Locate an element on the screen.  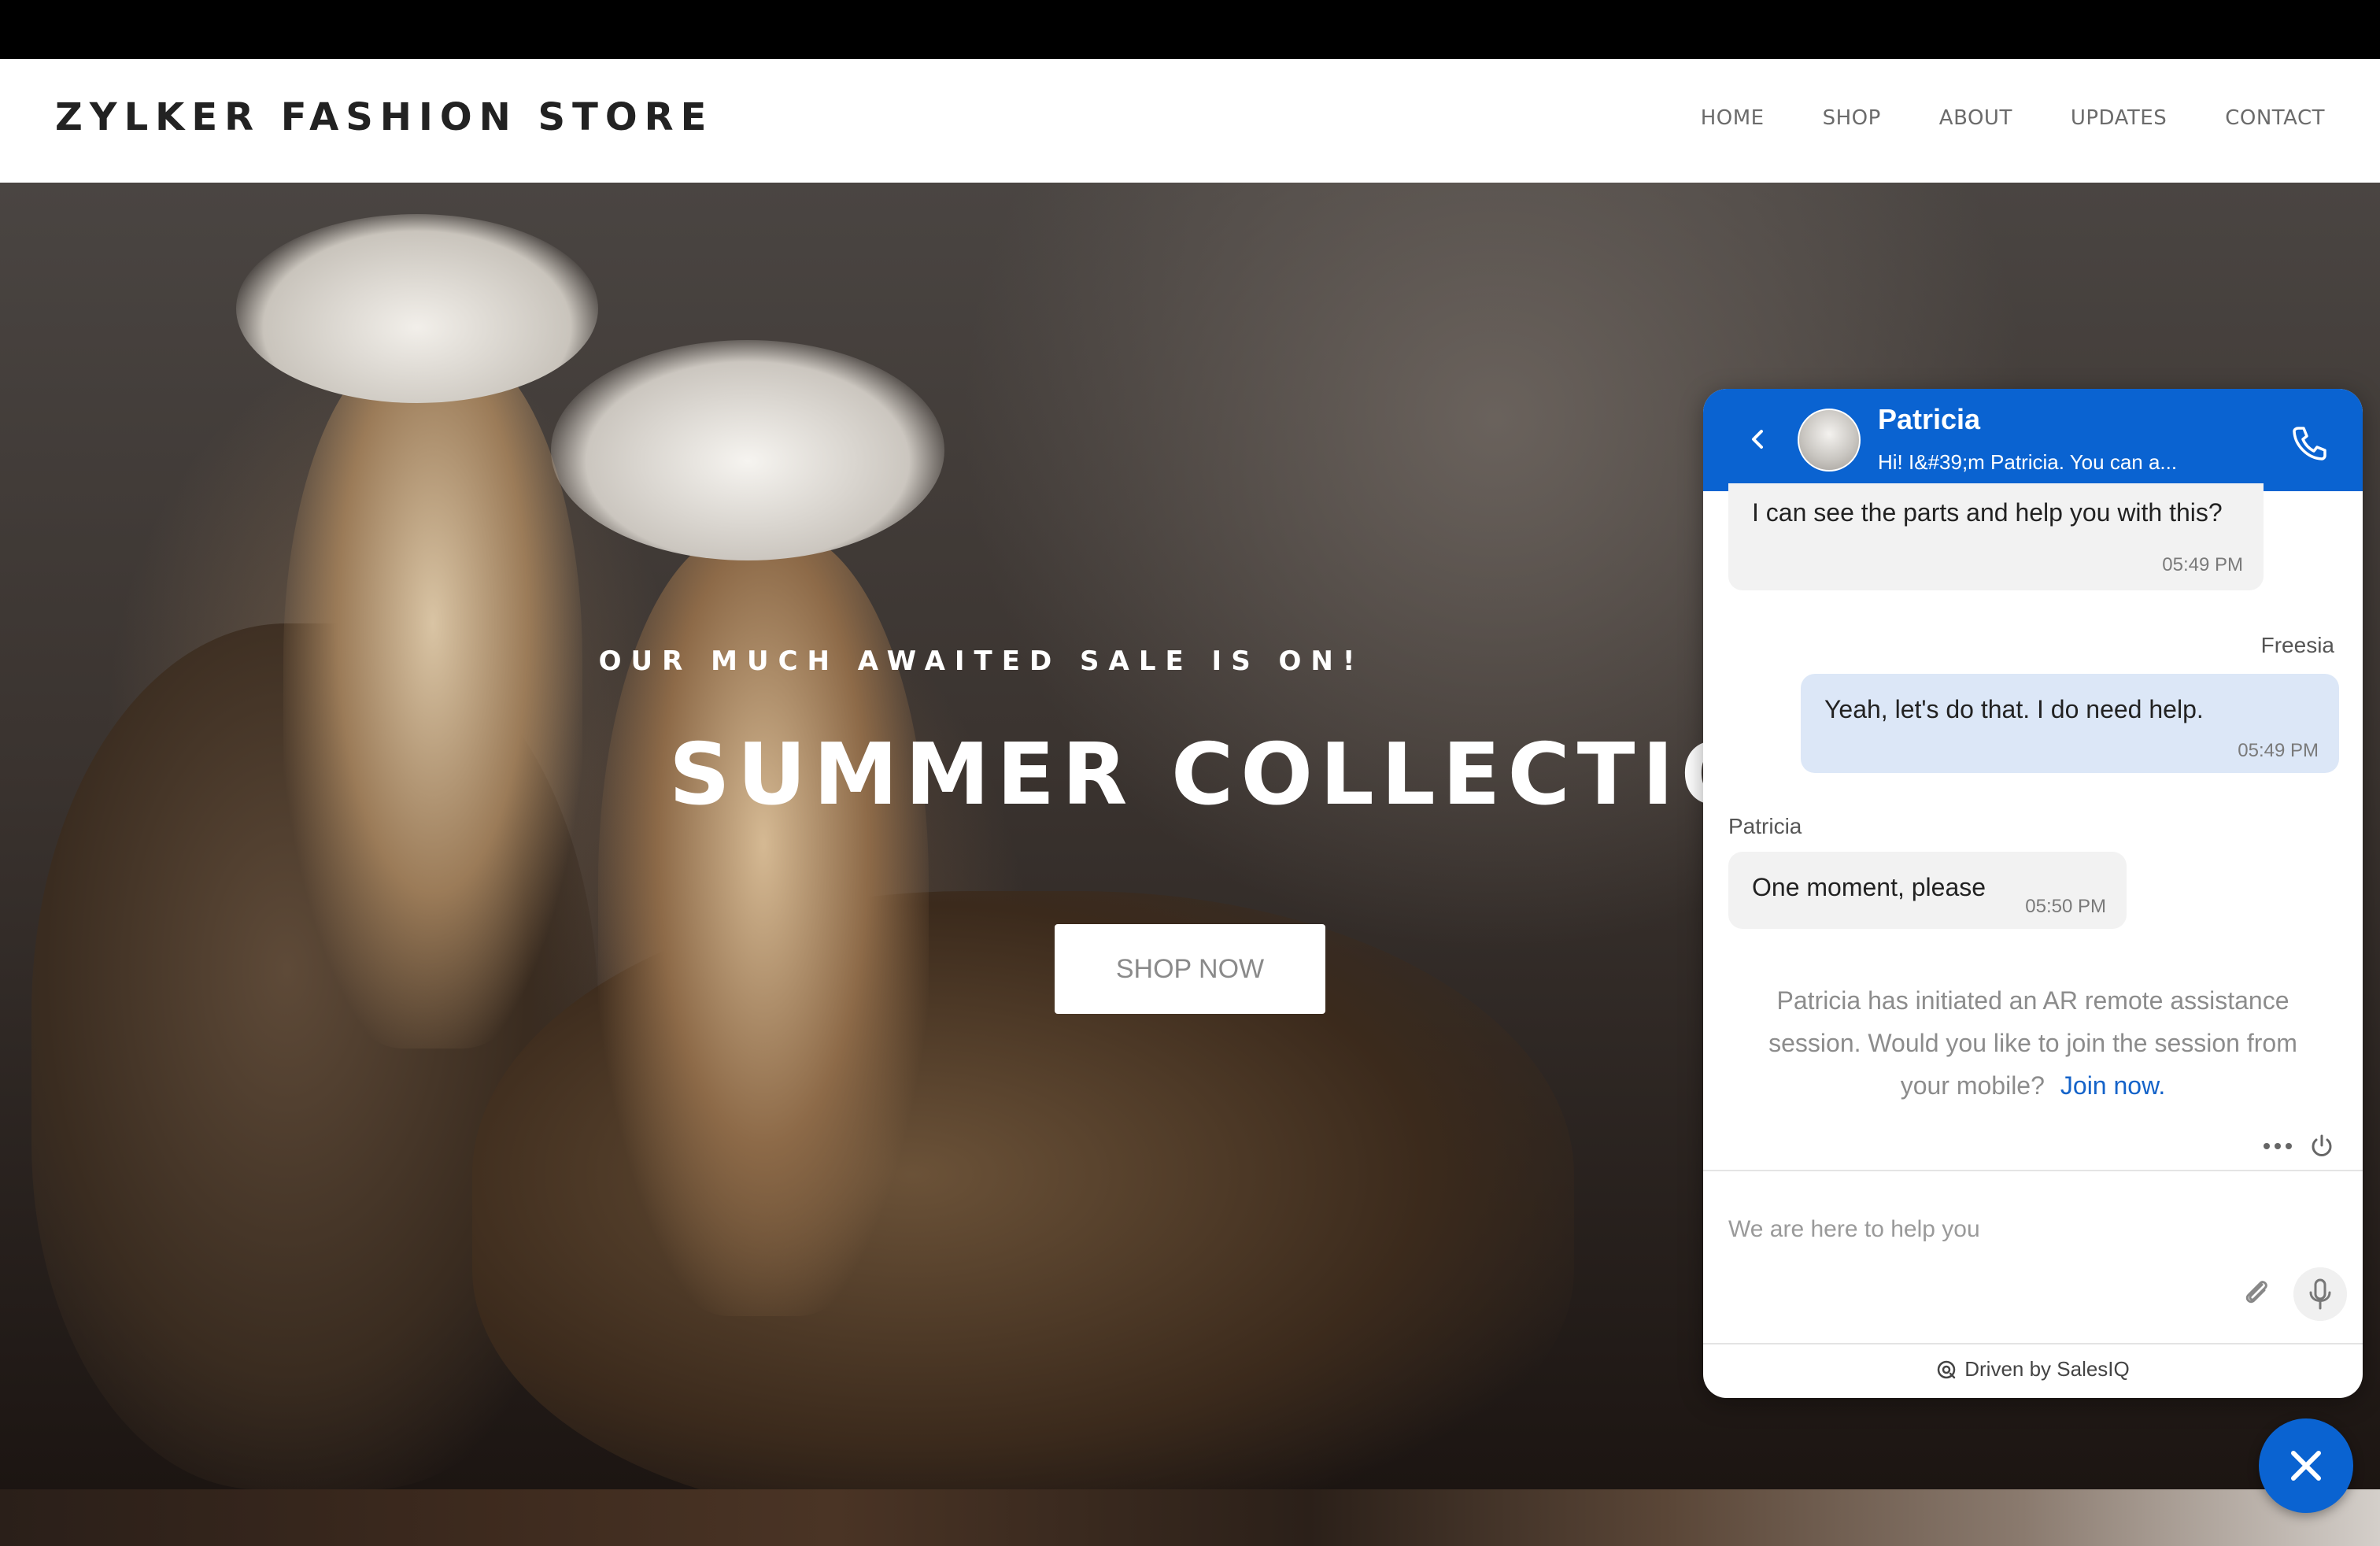
join-now-link: Join now. is located at coordinates (2112, 1085).